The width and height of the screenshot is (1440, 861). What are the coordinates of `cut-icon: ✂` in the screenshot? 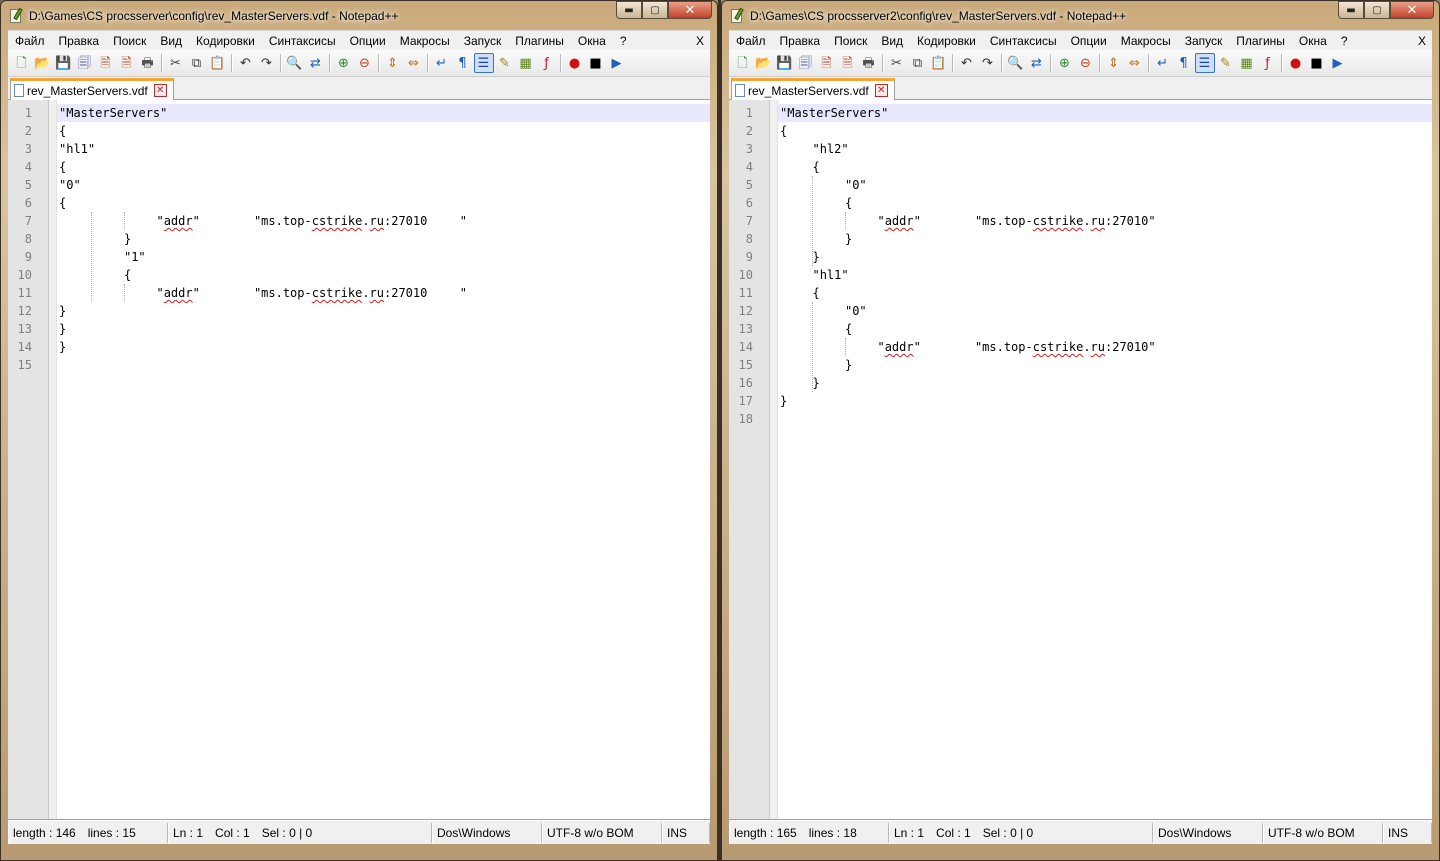 It's located at (897, 63).